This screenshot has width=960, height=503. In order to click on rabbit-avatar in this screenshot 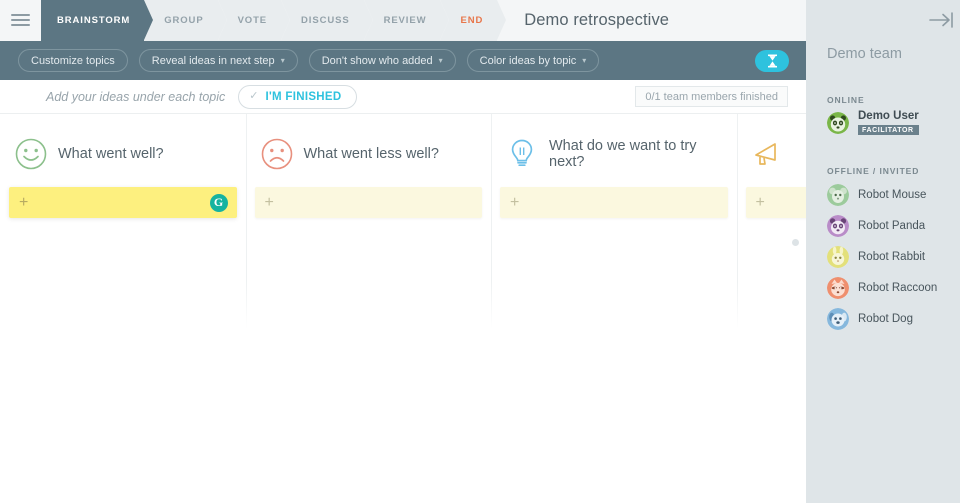, I will do `click(838, 257)`.